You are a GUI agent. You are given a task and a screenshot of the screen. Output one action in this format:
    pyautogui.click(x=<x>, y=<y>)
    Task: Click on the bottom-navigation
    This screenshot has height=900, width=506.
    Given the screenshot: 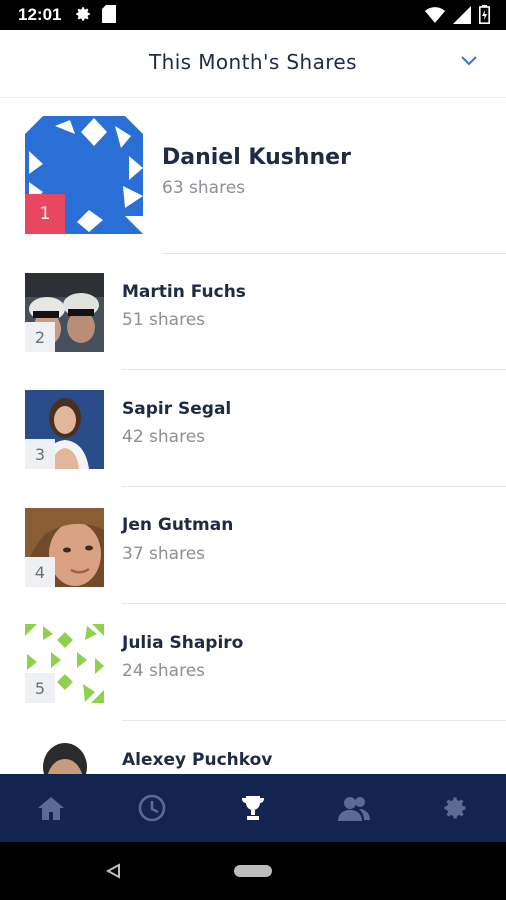 What is the action you would take?
    pyautogui.click(x=253, y=808)
    